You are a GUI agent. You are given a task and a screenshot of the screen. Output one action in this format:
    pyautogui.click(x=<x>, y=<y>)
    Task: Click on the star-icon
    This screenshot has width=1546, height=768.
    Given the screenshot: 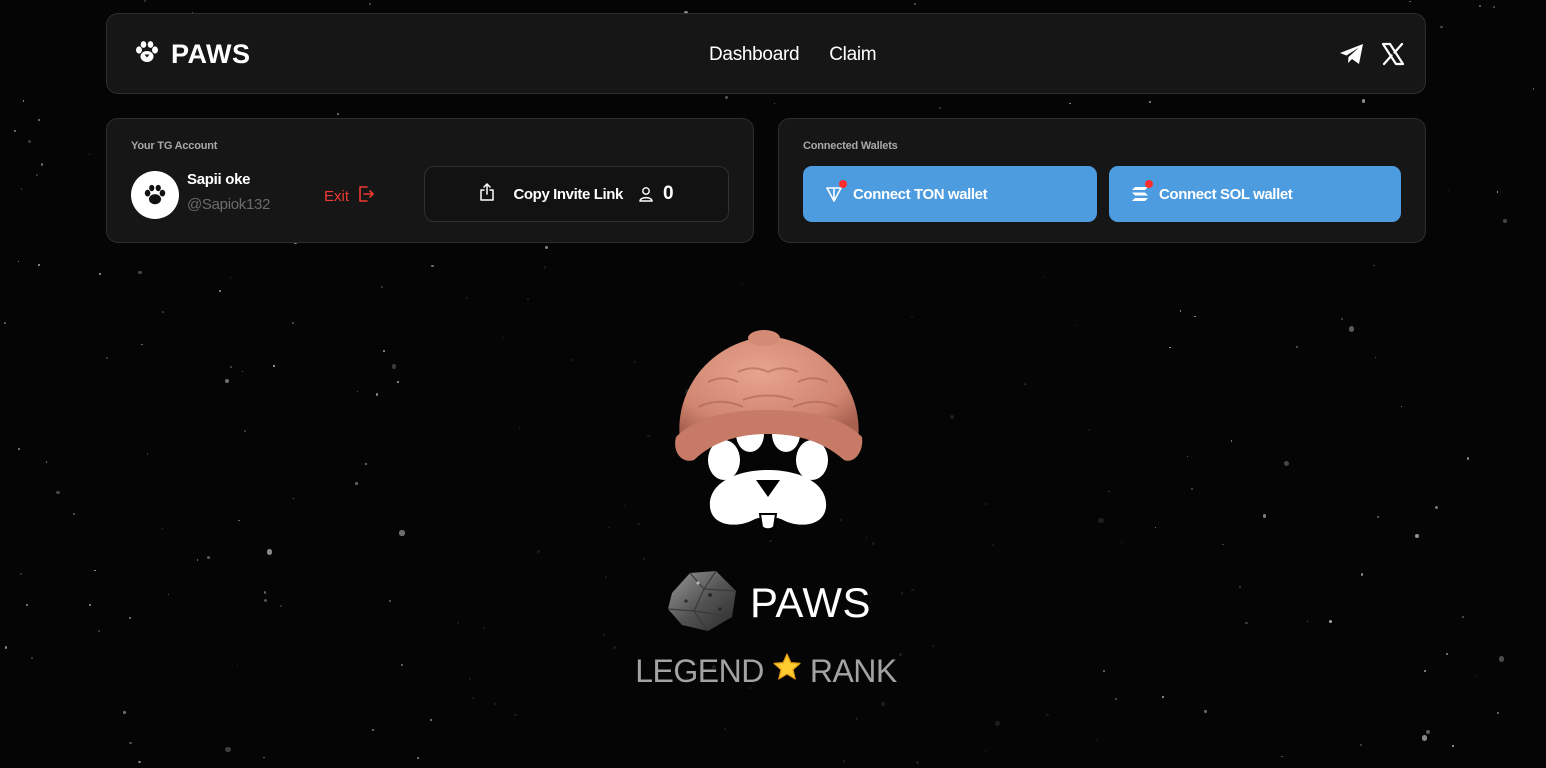 What is the action you would take?
    pyautogui.click(x=787, y=671)
    